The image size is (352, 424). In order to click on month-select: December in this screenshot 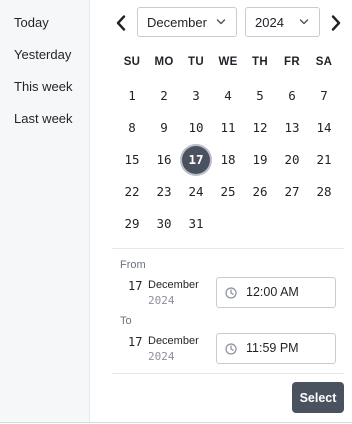, I will do `click(187, 22)`.